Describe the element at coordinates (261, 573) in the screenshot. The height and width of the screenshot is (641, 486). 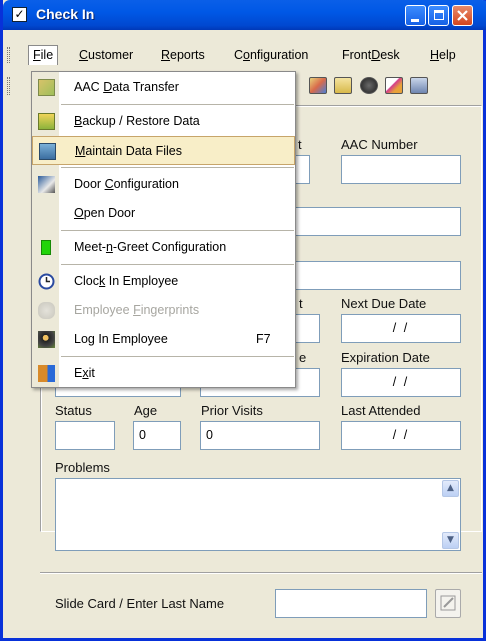
I see `divider` at that location.